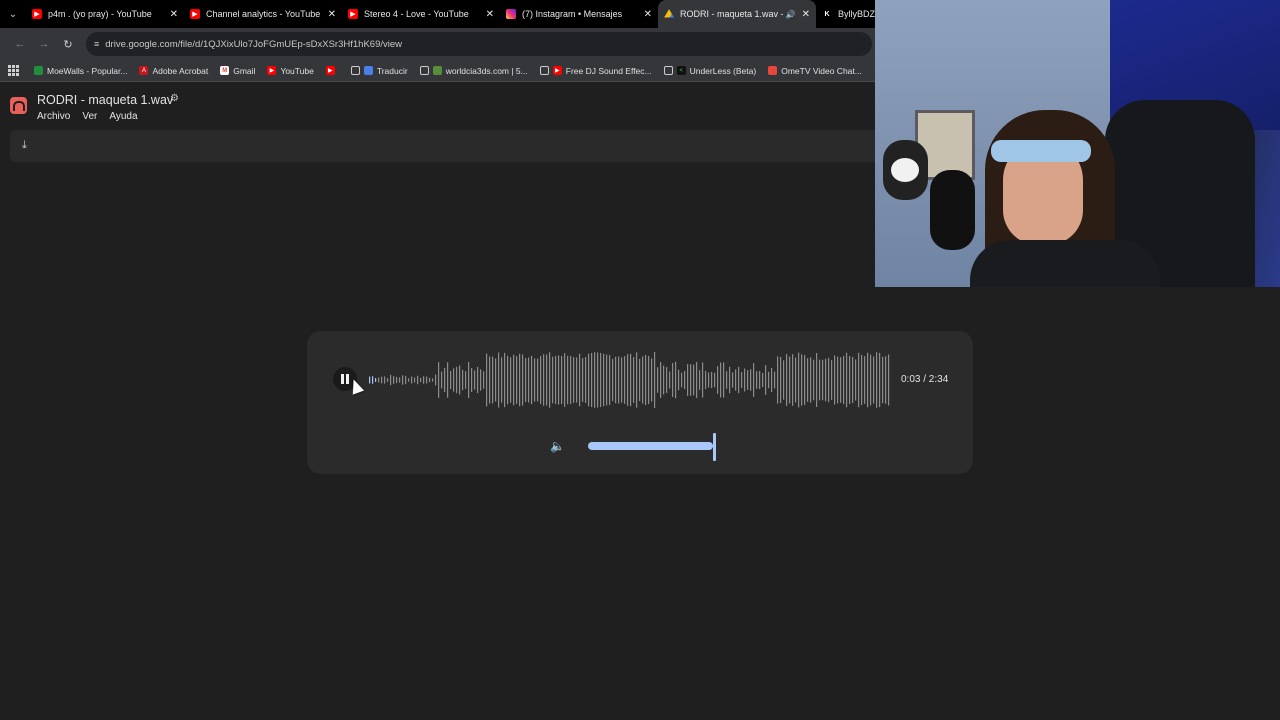  I want to click on tab-youtube-p4m: ▶ p4m . (yo pray) - YouTube ✕, so click(105, 14).